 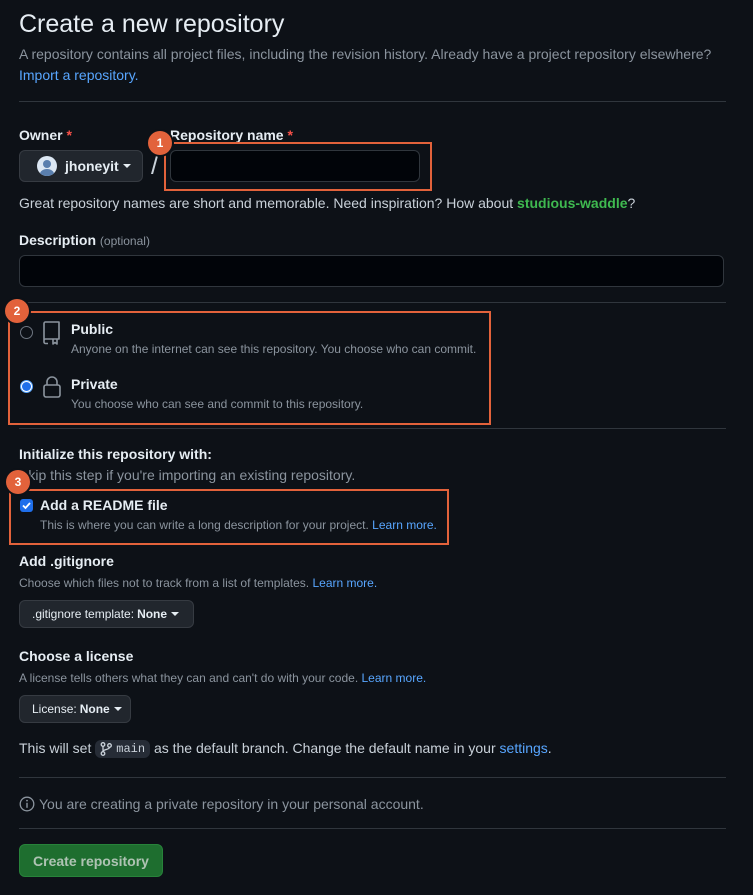 What do you see at coordinates (160, 143) in the screenshot?
I see `annotation-badge-1: 1` at bounding box center [160, 143].